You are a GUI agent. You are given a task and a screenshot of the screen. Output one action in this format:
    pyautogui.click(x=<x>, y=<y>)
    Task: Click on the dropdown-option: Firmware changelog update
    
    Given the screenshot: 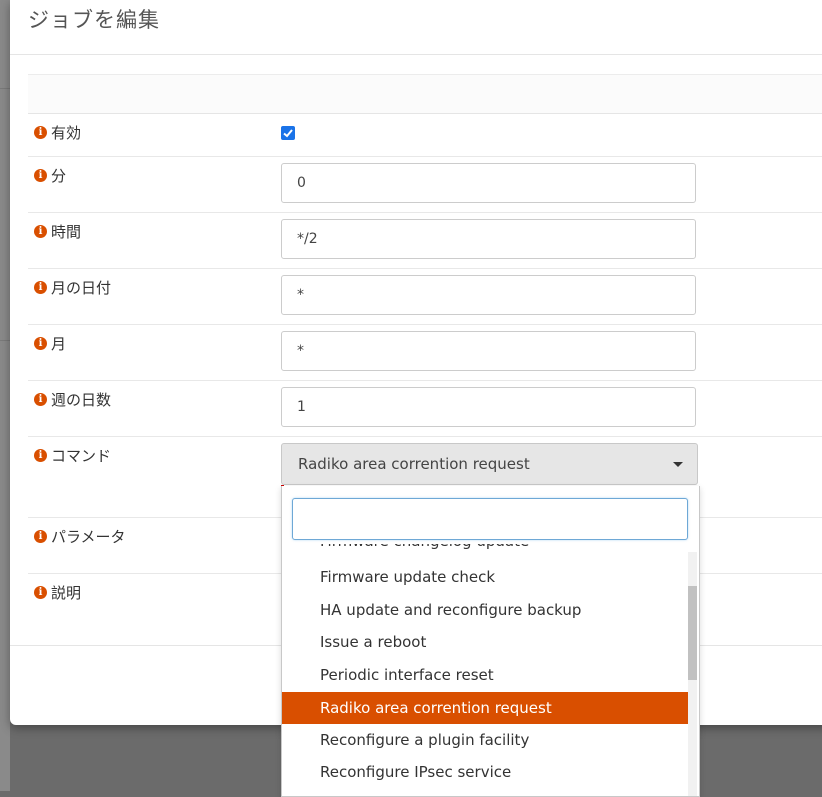 What is the action you would take?
    pyautogui.click(x=485, y=550)
    